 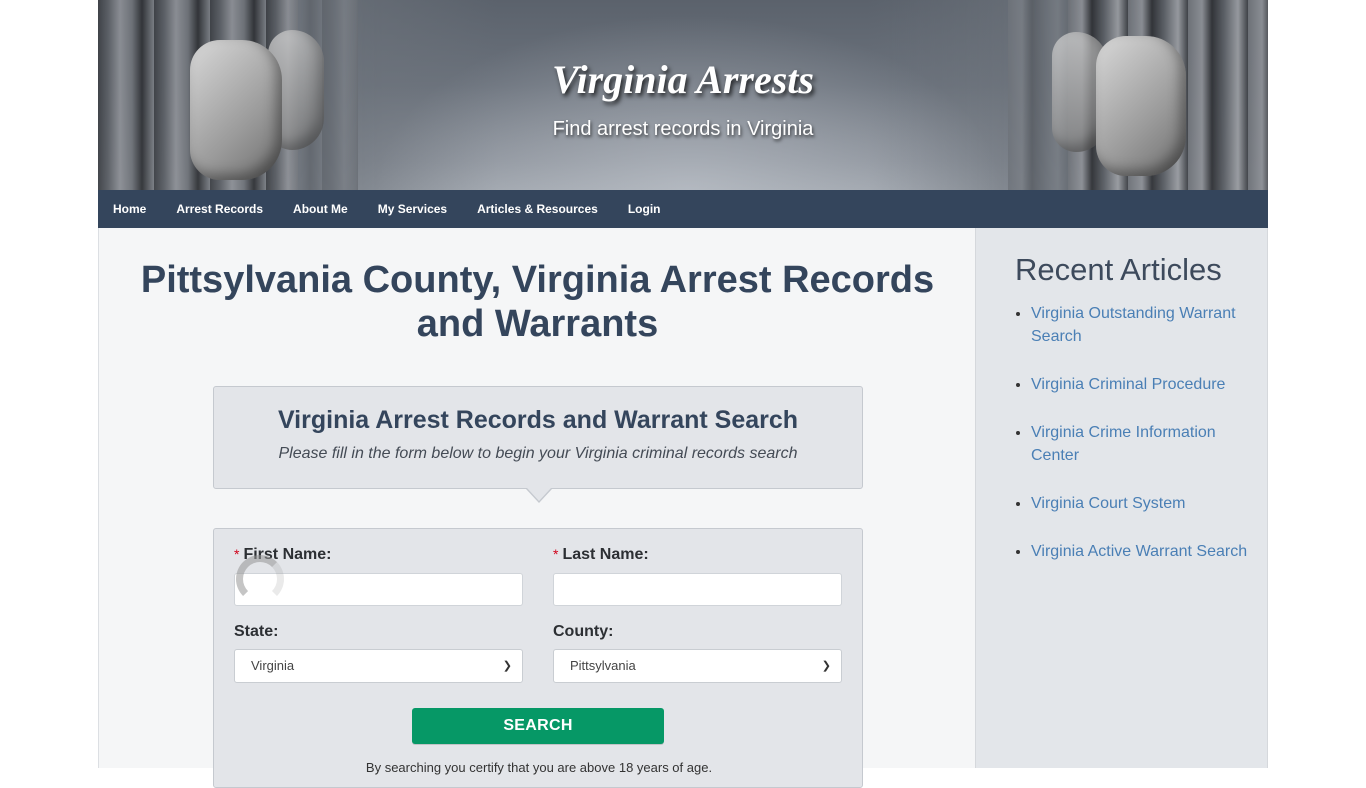 What do you see at coordinates (273, 665) in the screenshot?
I see `state-select-value: Virginia` at bounding box center [273, 665].